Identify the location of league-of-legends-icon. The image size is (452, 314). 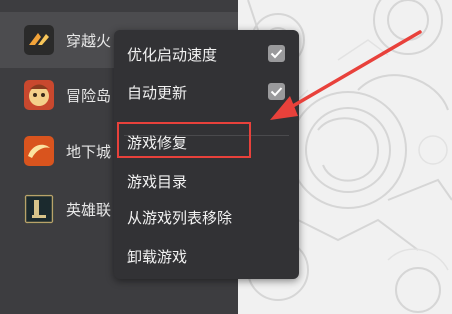
(39, 209).